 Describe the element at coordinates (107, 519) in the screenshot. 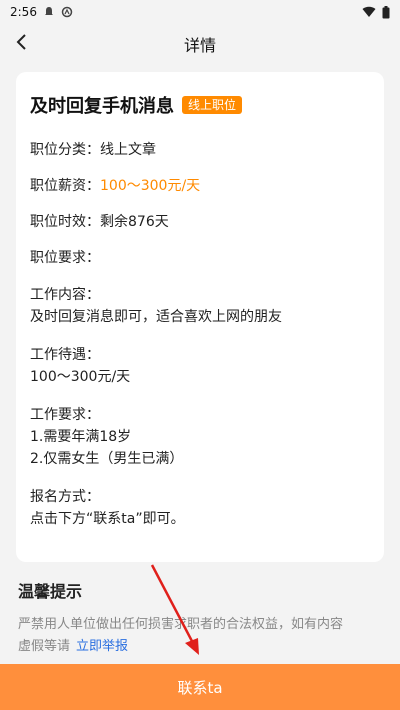

I see `apply-method-value: 点击下方“联系ta”即可。` at that location.